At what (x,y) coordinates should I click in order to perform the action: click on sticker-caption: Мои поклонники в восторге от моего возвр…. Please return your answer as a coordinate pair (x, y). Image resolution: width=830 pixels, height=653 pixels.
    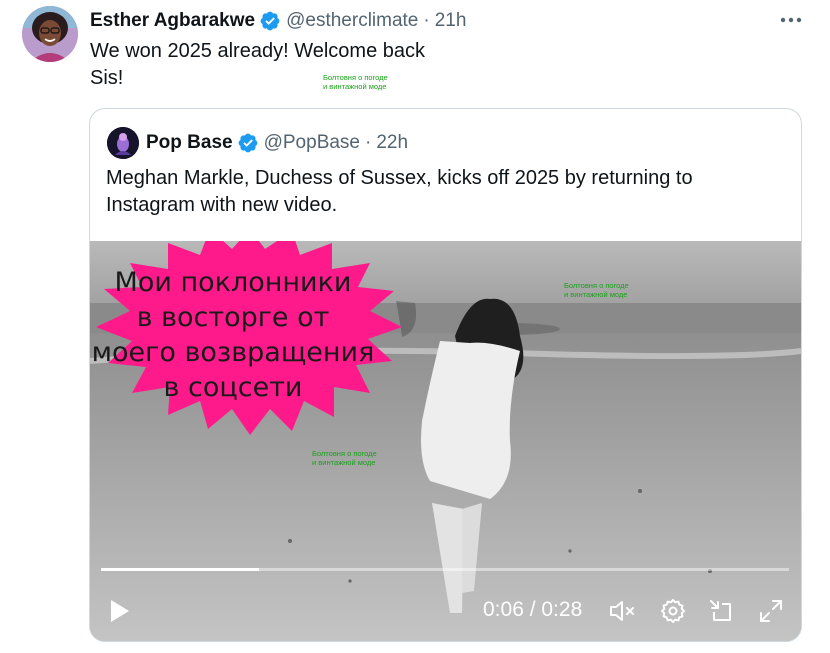
    Looking at the image, I should click on (244, 335).